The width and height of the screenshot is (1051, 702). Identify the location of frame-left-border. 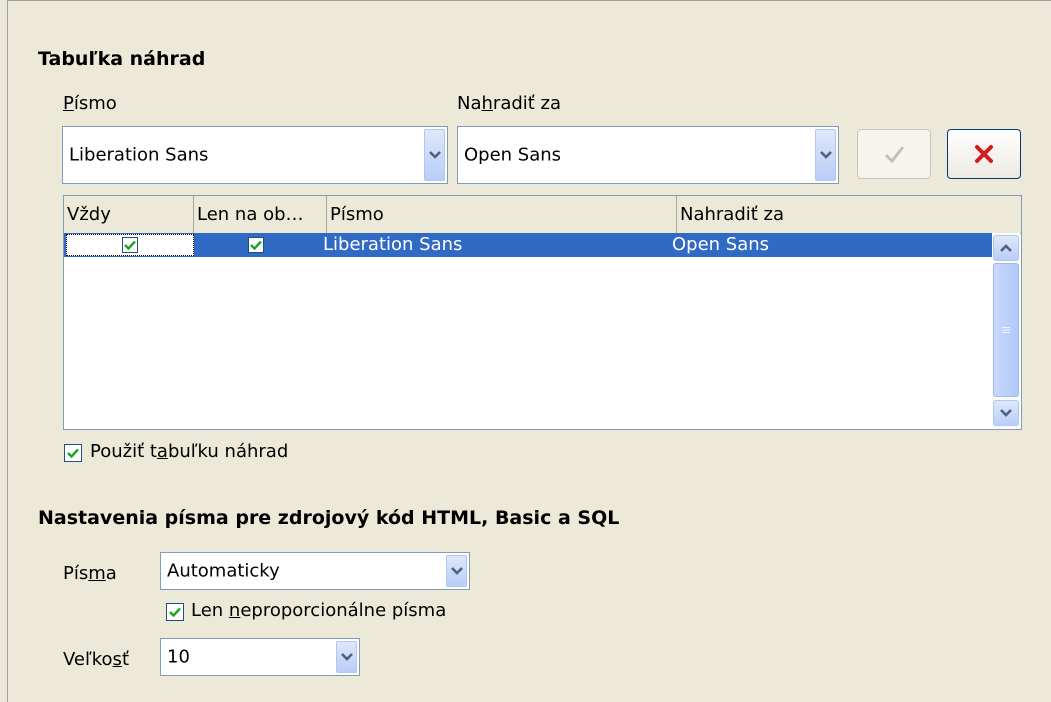
(7, 351).